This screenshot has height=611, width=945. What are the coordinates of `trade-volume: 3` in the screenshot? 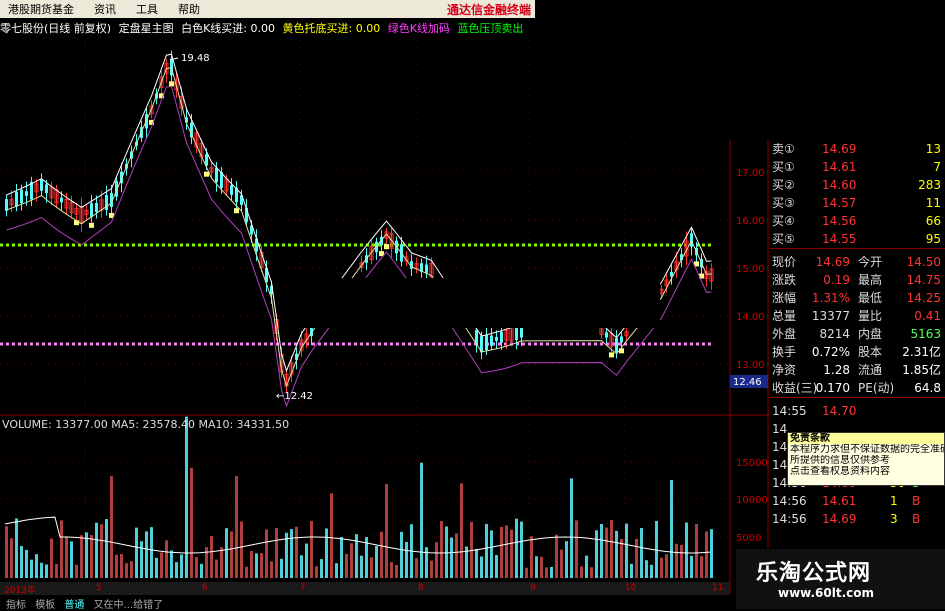 It's located at (894, 519).